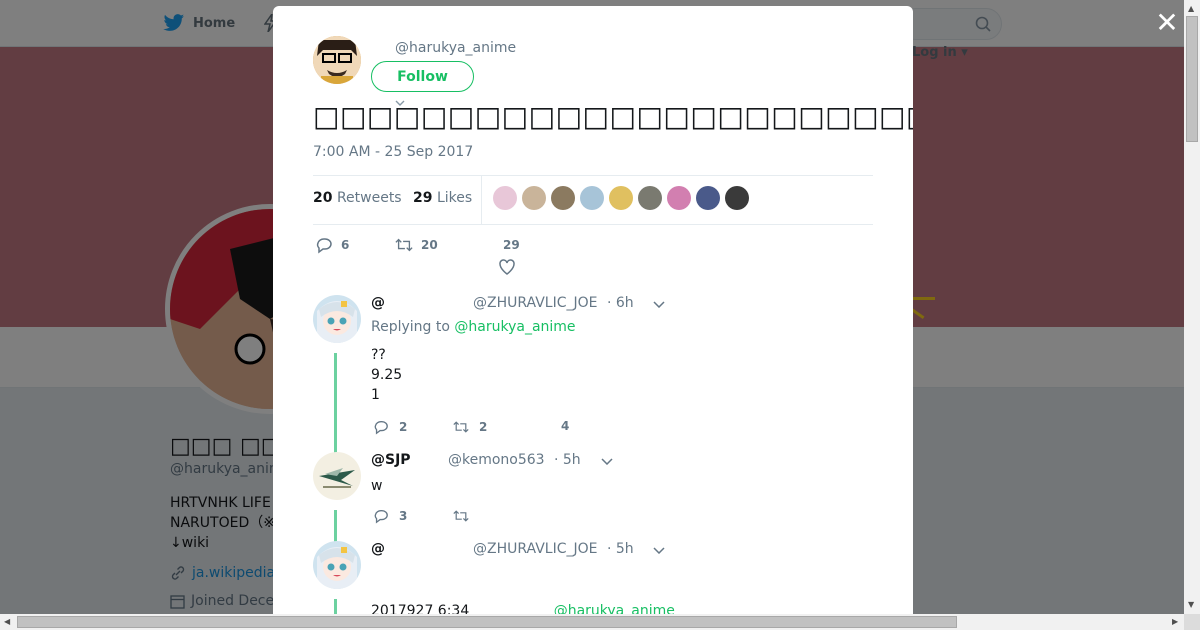 The height and width of the screenshot is (630, 1200). I want to click on scroll-left-arrow-icon: ◀, so click(7, 621).